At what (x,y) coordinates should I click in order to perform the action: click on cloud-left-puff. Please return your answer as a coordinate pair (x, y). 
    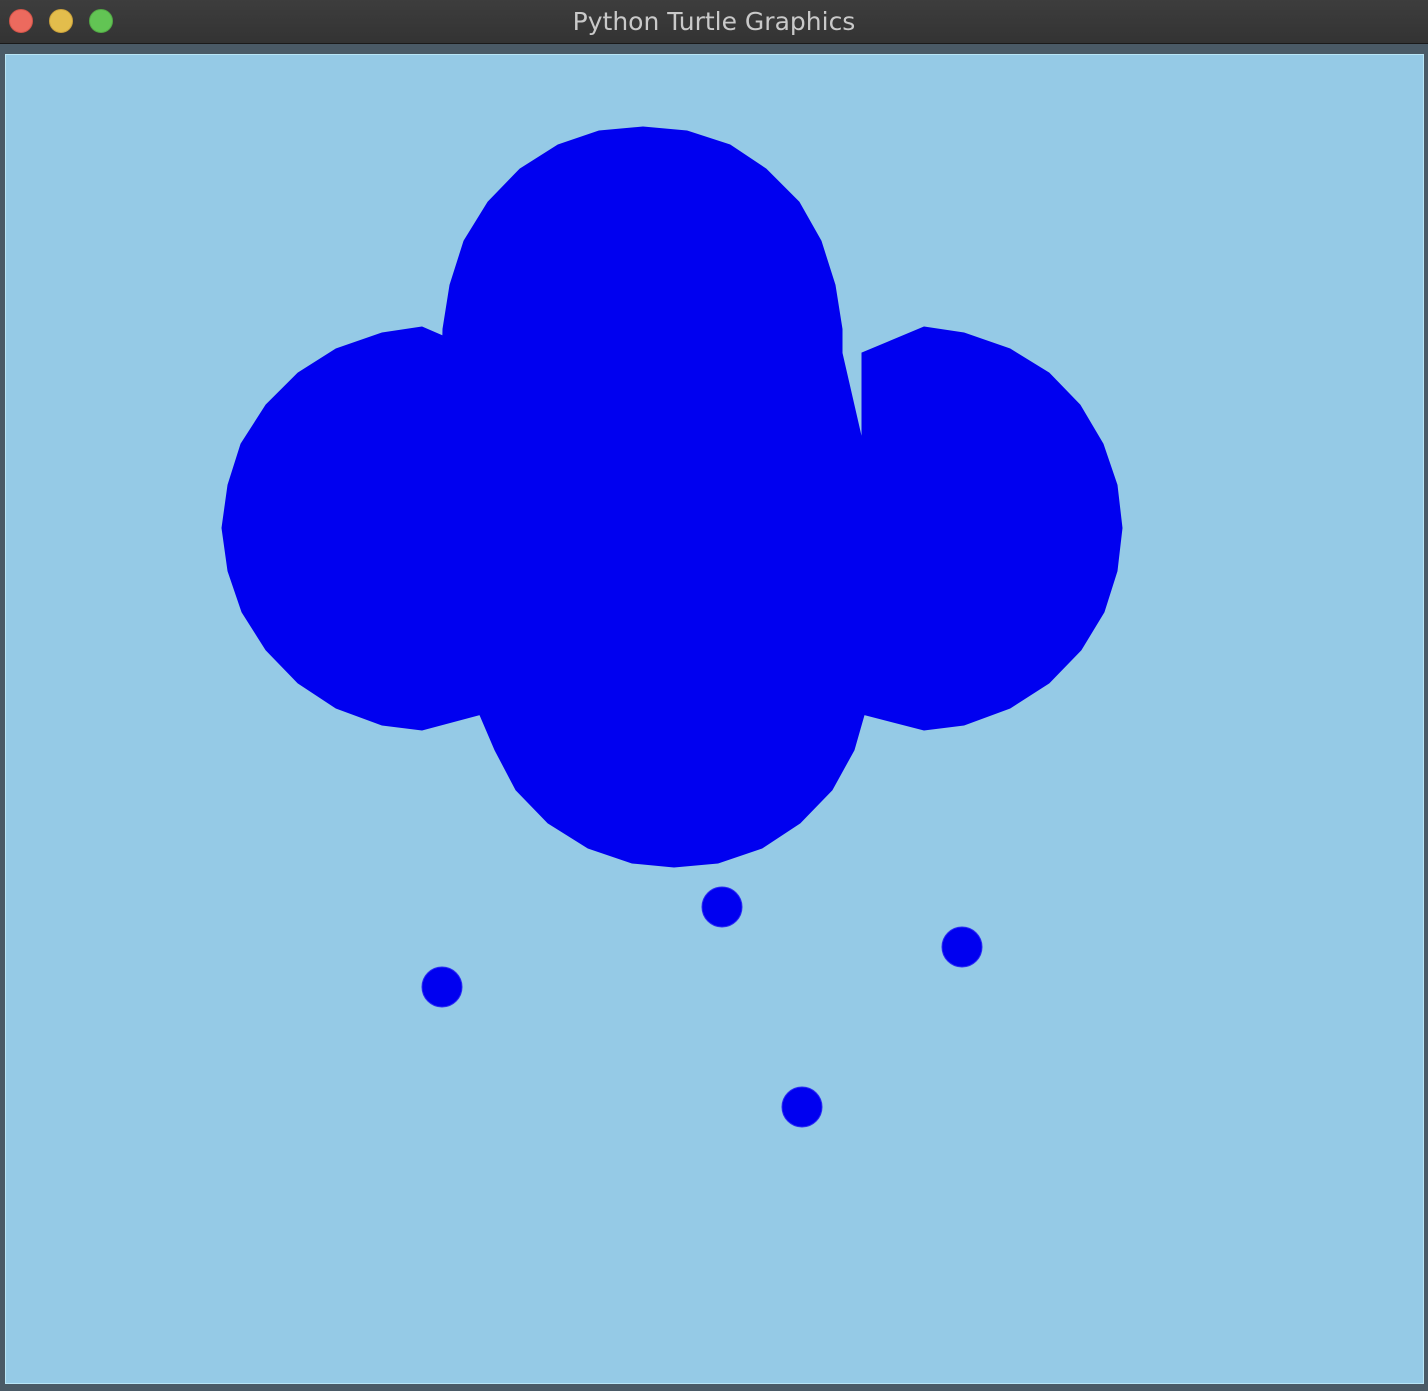
    Looking at the image, I should click on (352, 528).